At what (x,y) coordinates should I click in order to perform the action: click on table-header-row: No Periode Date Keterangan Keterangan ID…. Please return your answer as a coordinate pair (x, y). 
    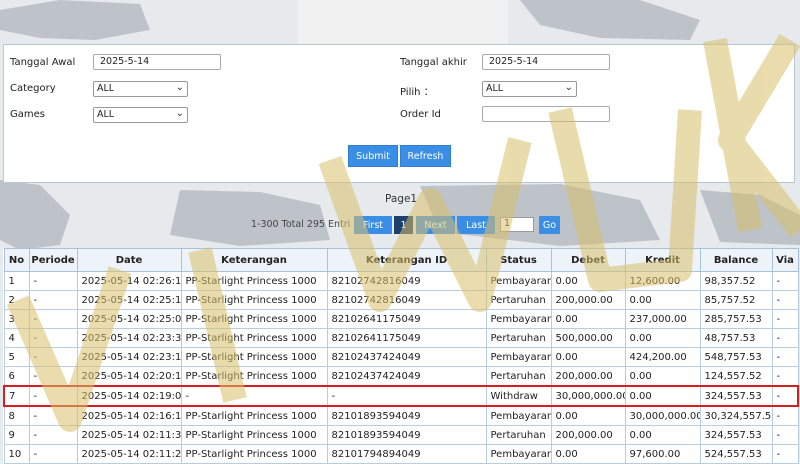
    Looking at the image, I should click on (401, 260).